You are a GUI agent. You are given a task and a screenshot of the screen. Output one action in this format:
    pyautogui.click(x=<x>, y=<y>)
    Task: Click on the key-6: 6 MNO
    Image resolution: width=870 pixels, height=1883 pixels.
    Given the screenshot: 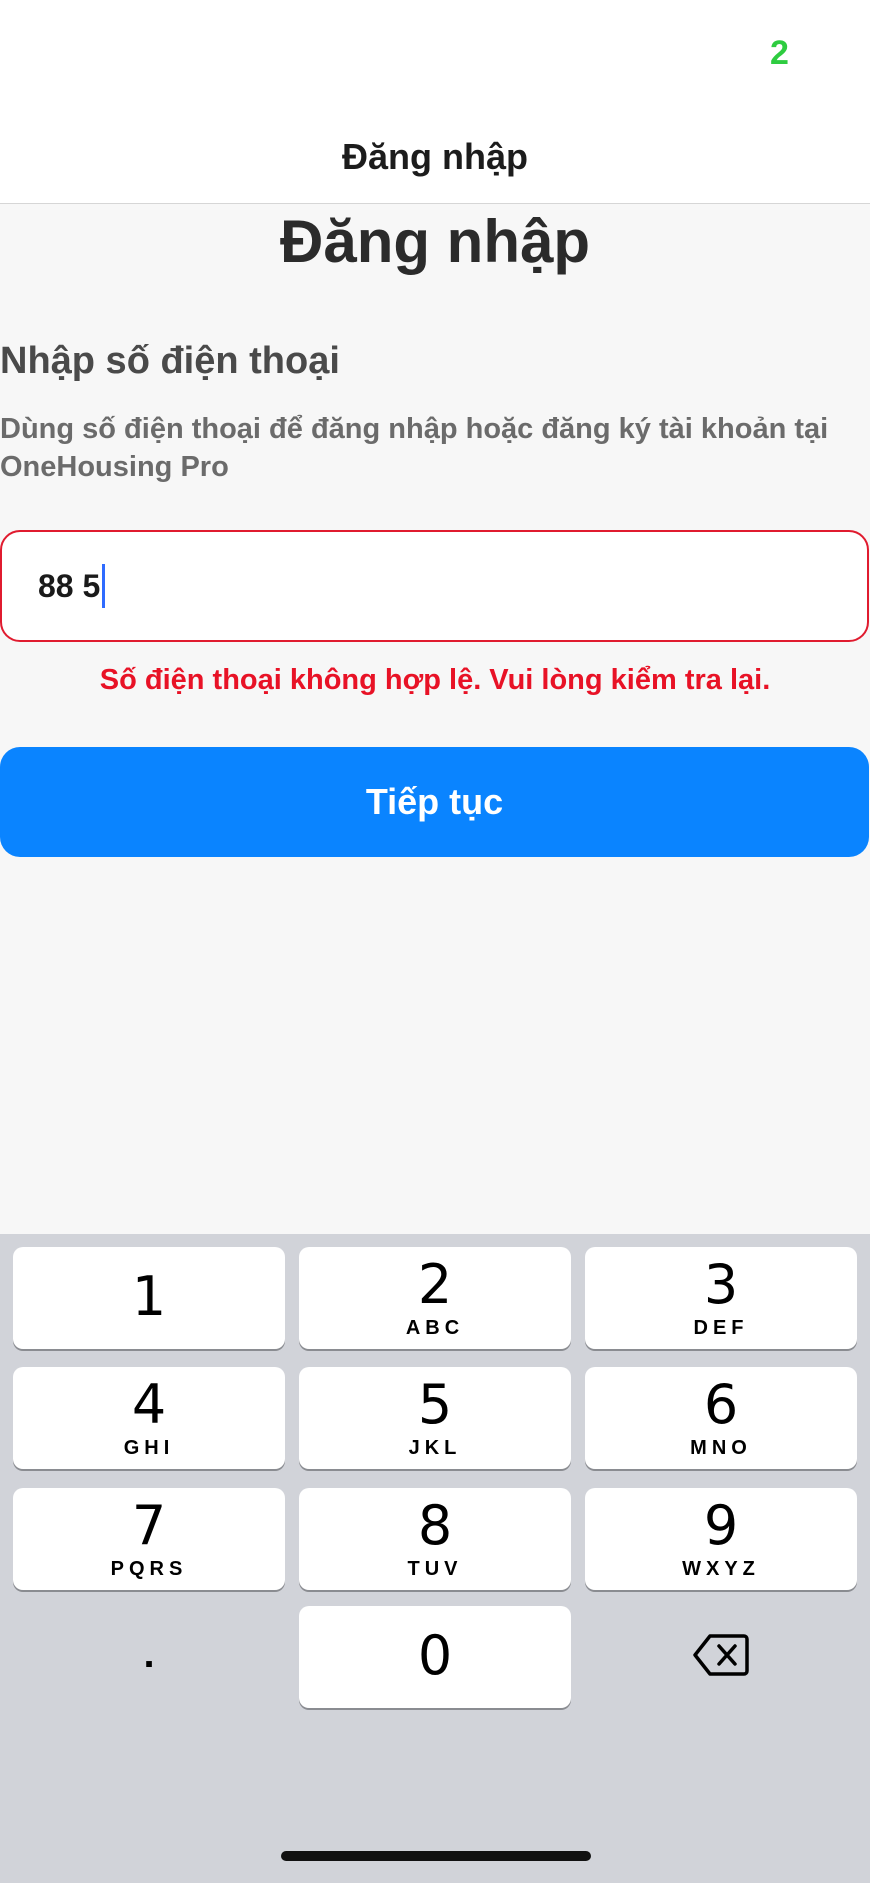 What is the action you would take?
    pyautogui.click(x=721, y=1418)
    